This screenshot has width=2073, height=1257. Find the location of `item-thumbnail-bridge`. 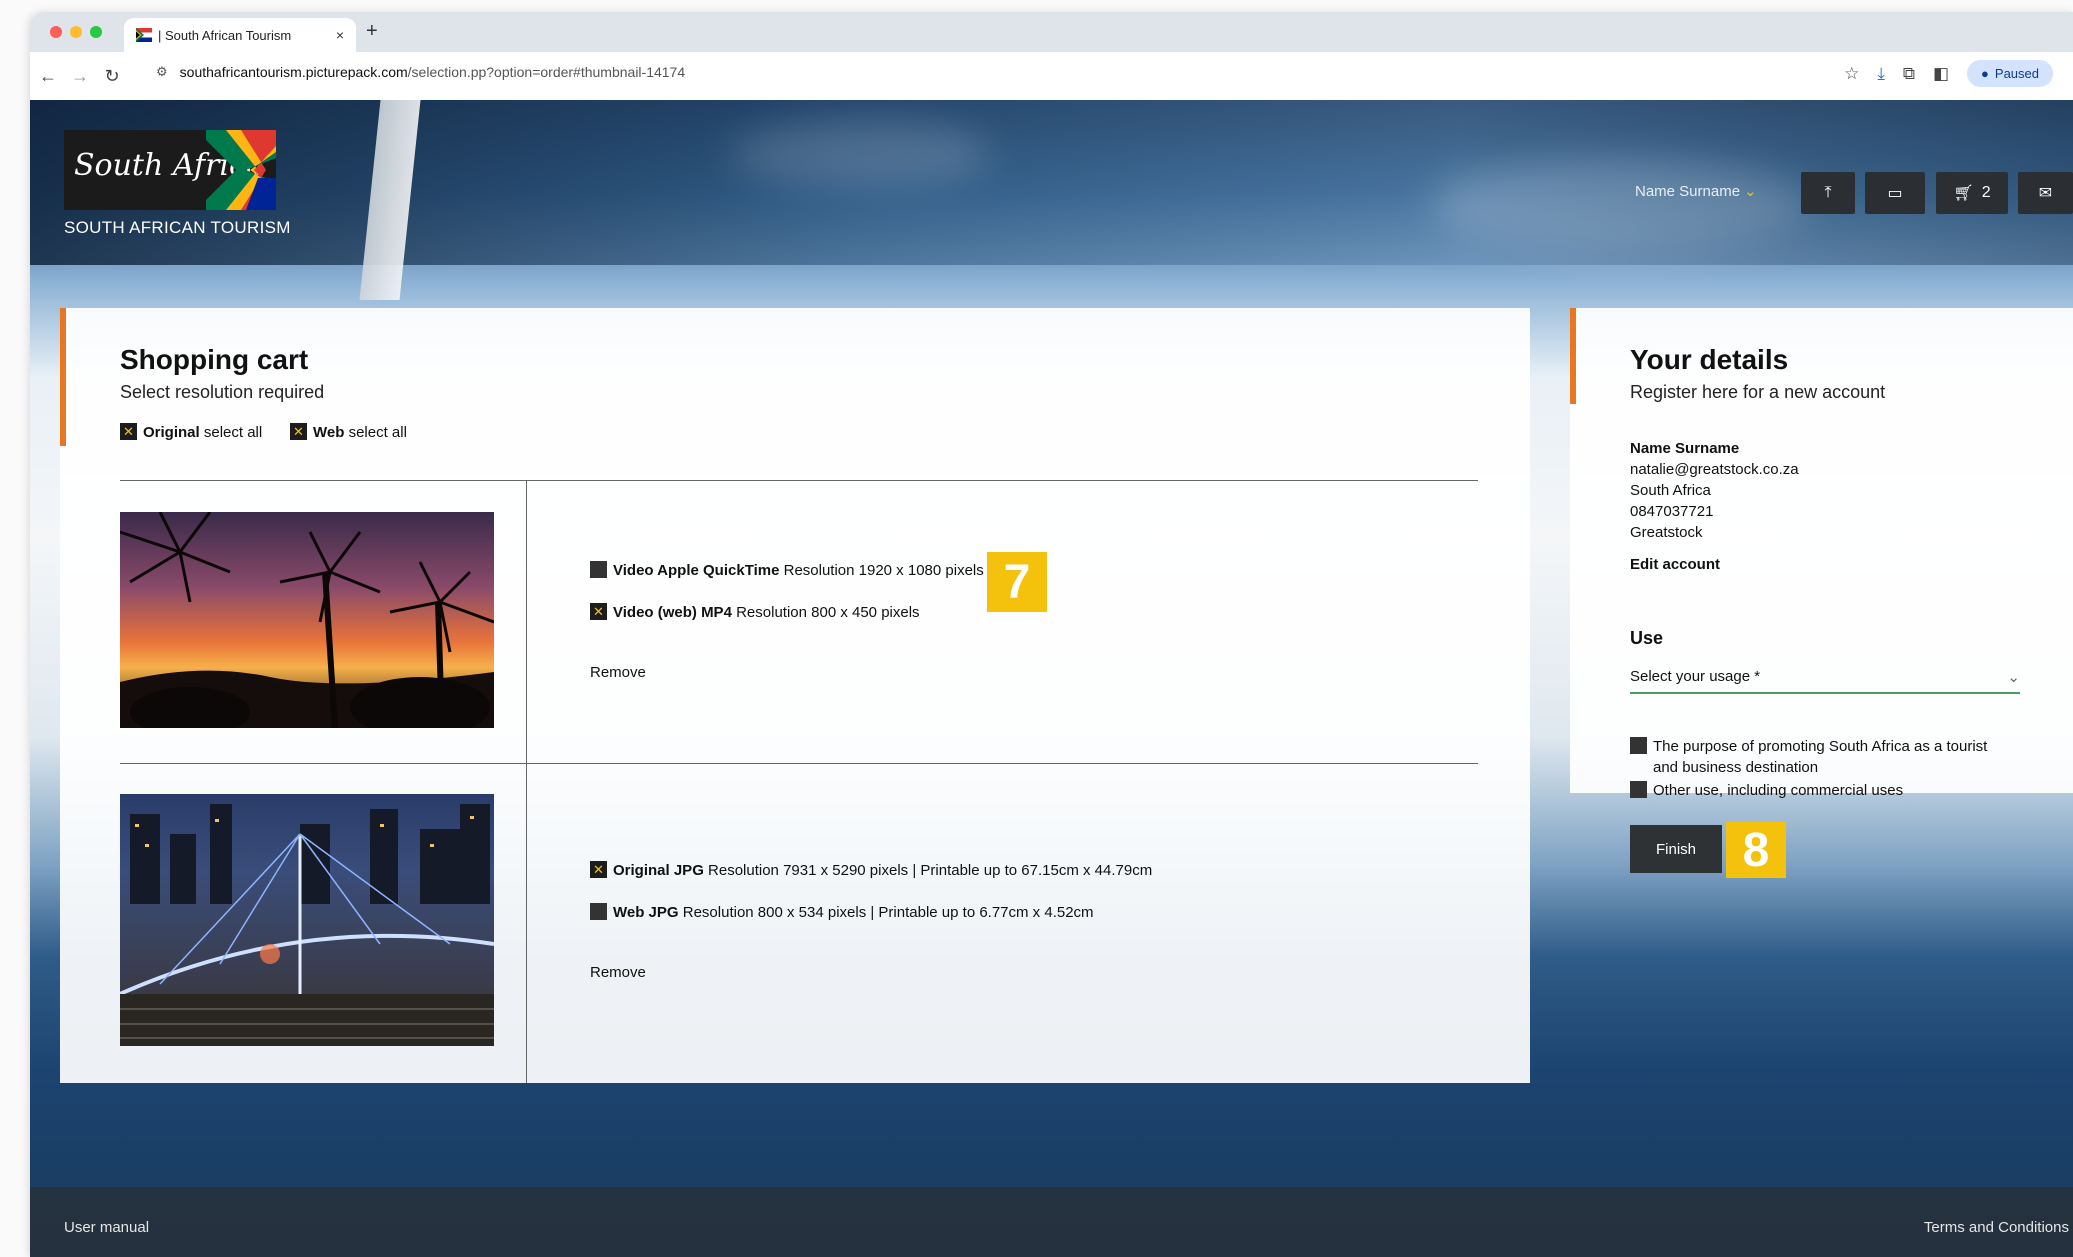

item-thumbnail-bridge is located at coordinates (307, 920).